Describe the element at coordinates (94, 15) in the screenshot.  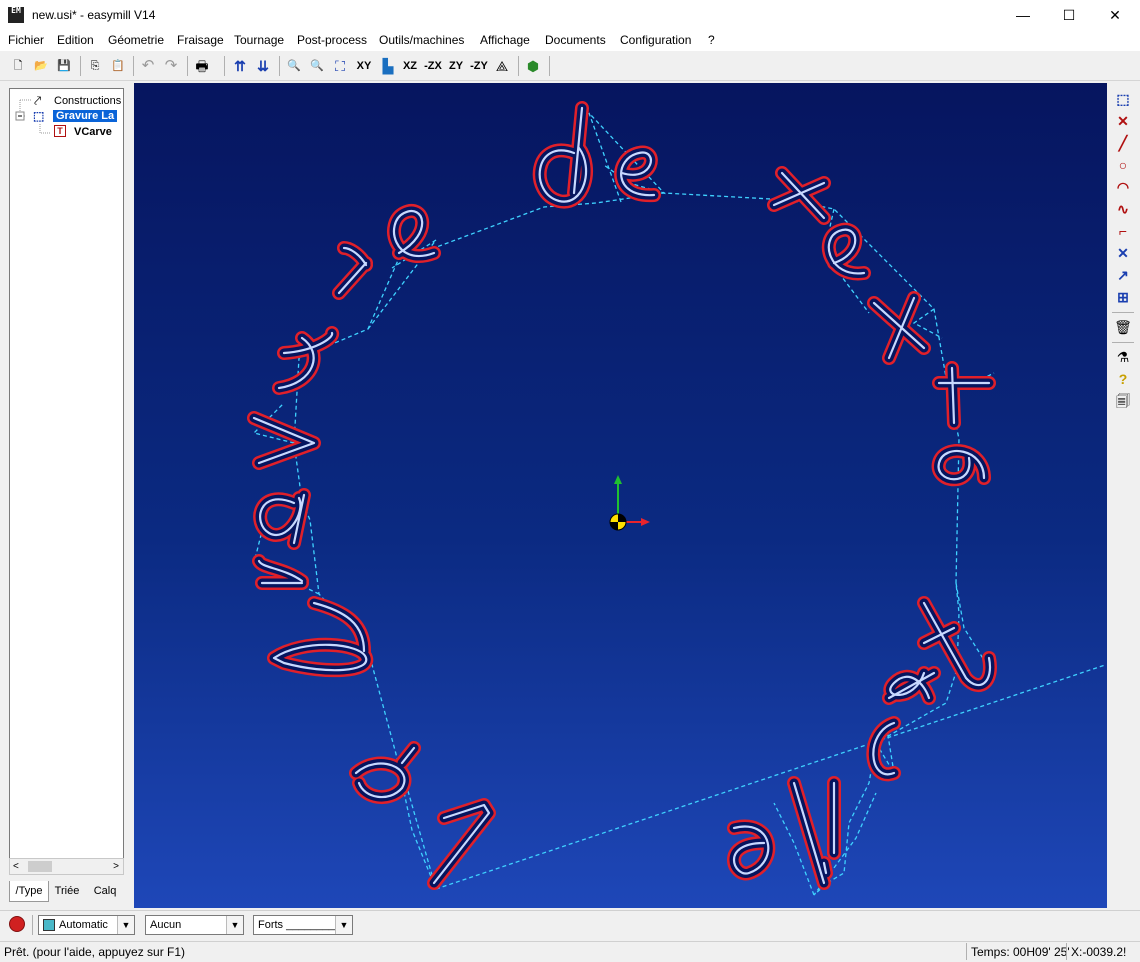
I see `window-title: new.usi* - easymill V14` at that location.